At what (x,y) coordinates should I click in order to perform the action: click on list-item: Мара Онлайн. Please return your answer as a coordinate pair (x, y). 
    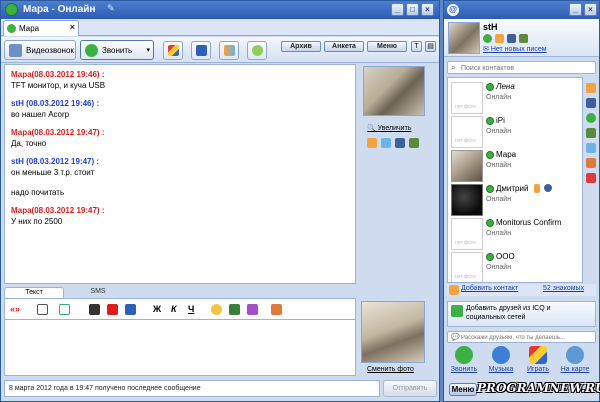
    Looking at the image, I should click on (515, 166).